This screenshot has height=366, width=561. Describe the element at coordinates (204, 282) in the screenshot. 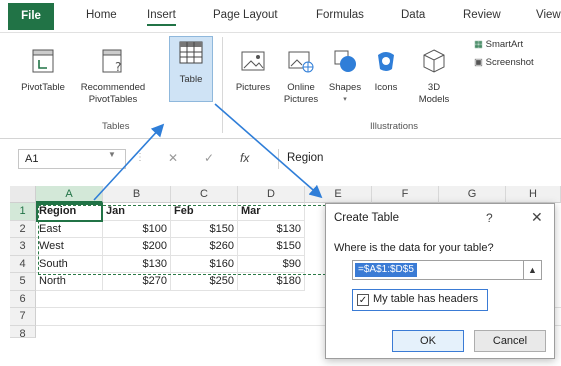

I see `cell-c5: $250` at that location.